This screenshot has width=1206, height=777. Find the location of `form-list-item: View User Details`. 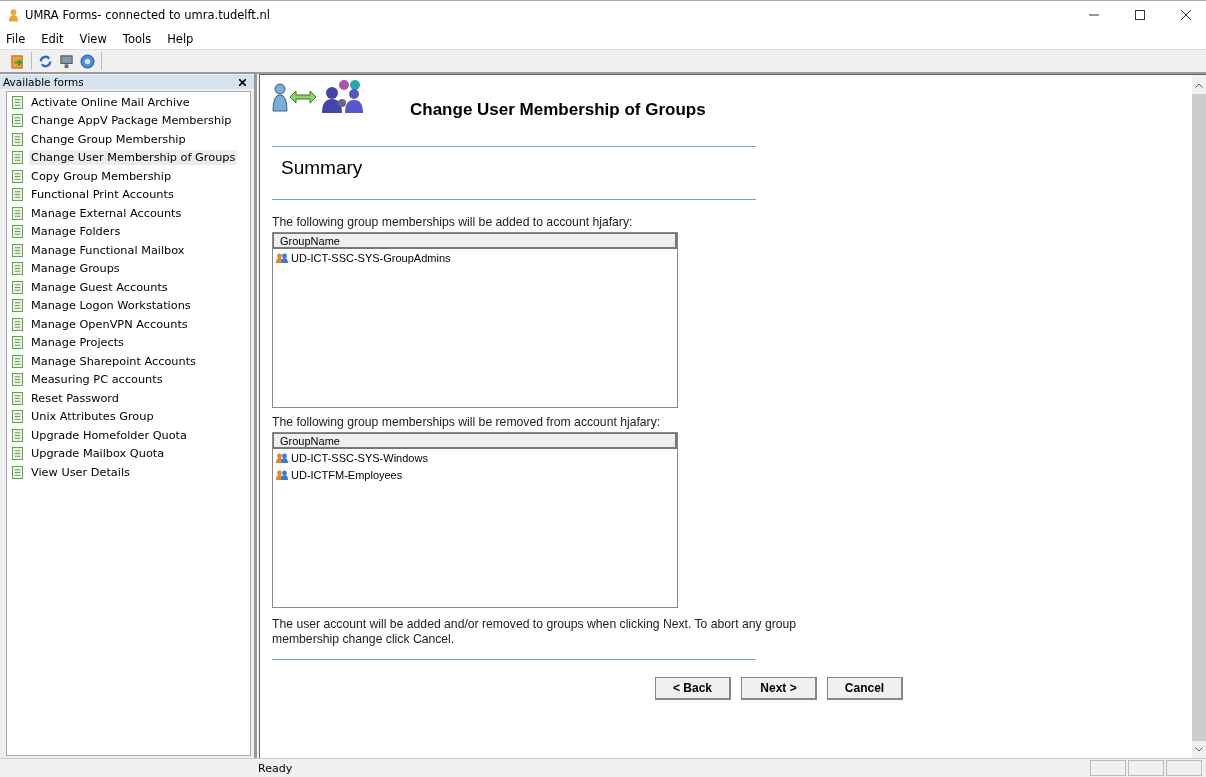

form-list-item: View User Details is located at coordinates (80, 472).